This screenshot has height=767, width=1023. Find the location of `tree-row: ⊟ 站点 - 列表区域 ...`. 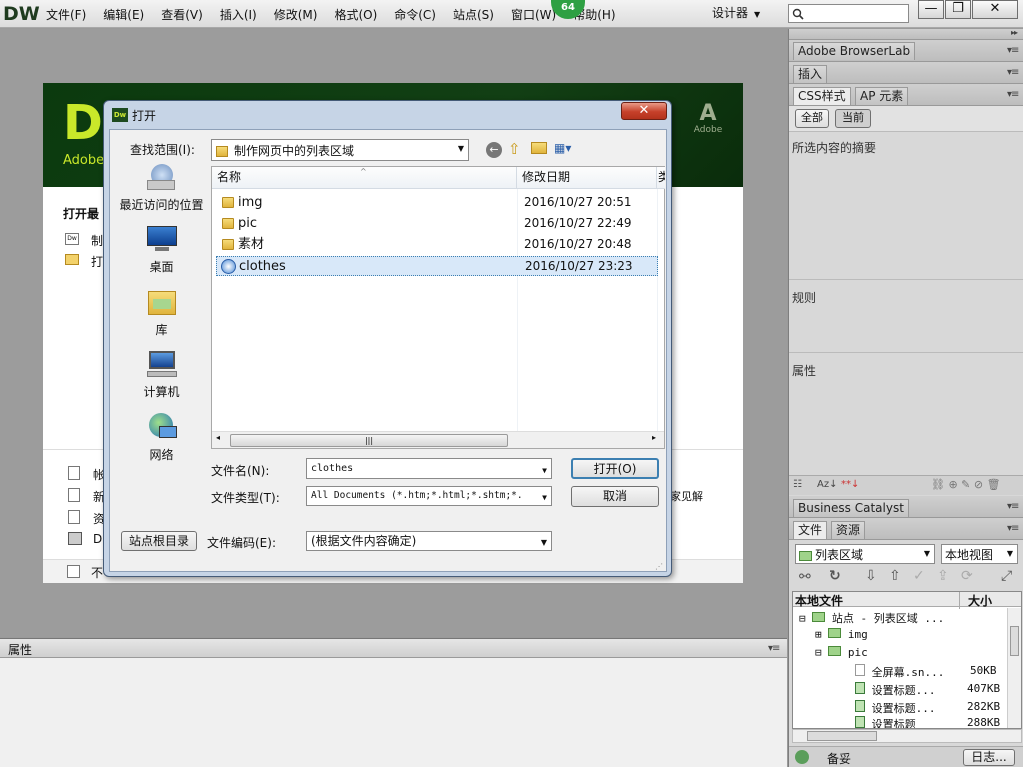

tree-row: ⊟ 站点 - 列表区域 ... is located at coordinates (871, 618).